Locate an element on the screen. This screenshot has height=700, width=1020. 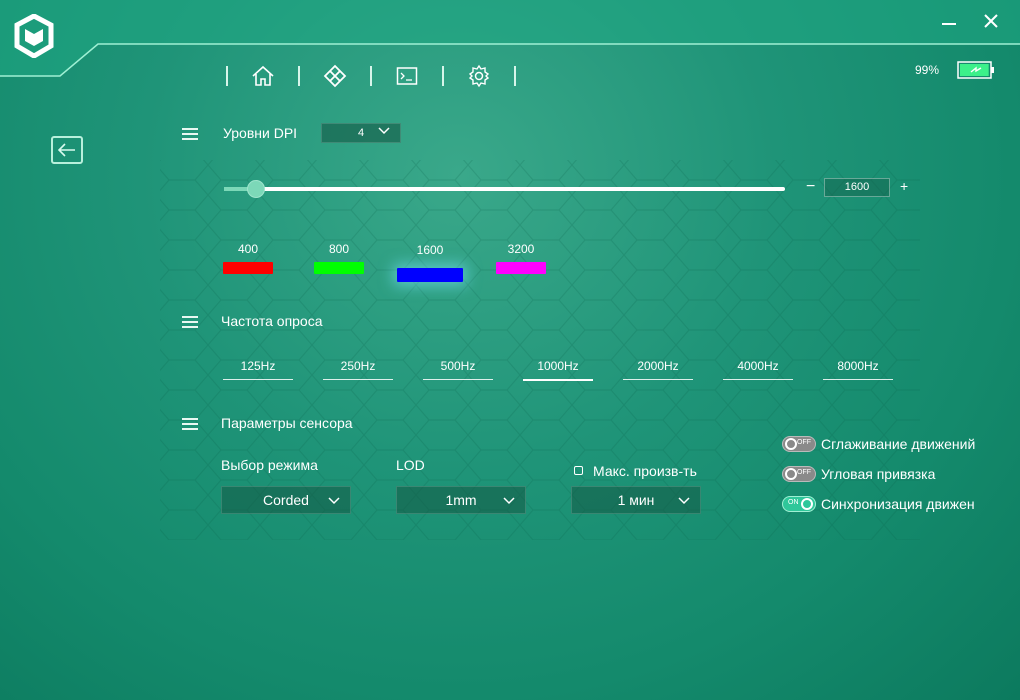
dpi-value-input: 1600 is located at coordinates (857, 187).